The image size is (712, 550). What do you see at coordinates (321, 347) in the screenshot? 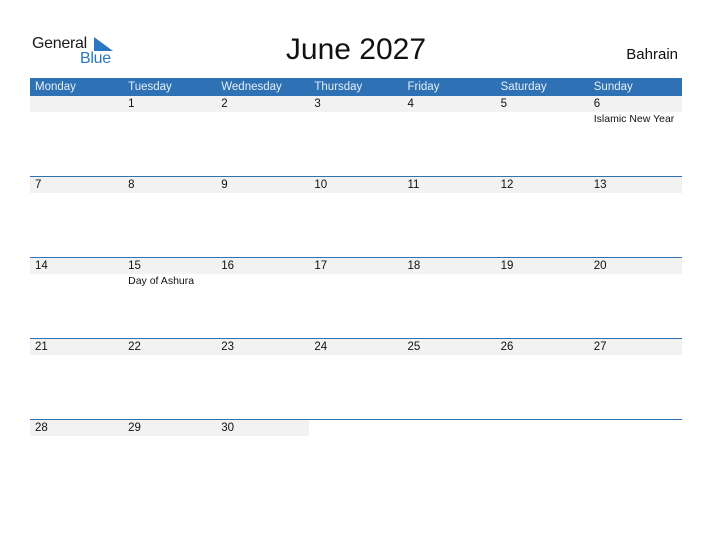
I see `day-number: 24` at bounding box center [321, 347].